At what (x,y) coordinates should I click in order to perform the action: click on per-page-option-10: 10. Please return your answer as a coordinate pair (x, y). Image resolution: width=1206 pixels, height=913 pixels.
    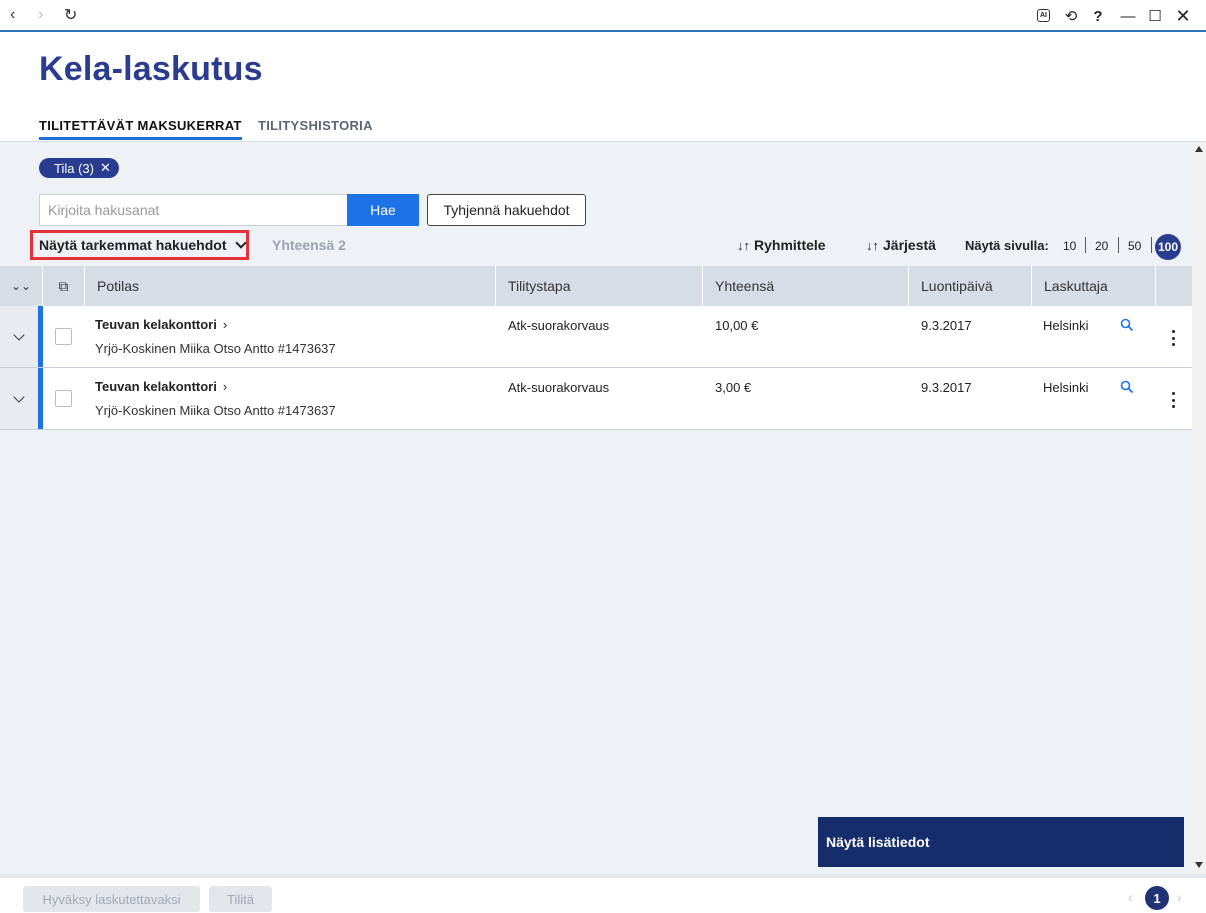
    Looking at the image, I should click on (1069, 246).